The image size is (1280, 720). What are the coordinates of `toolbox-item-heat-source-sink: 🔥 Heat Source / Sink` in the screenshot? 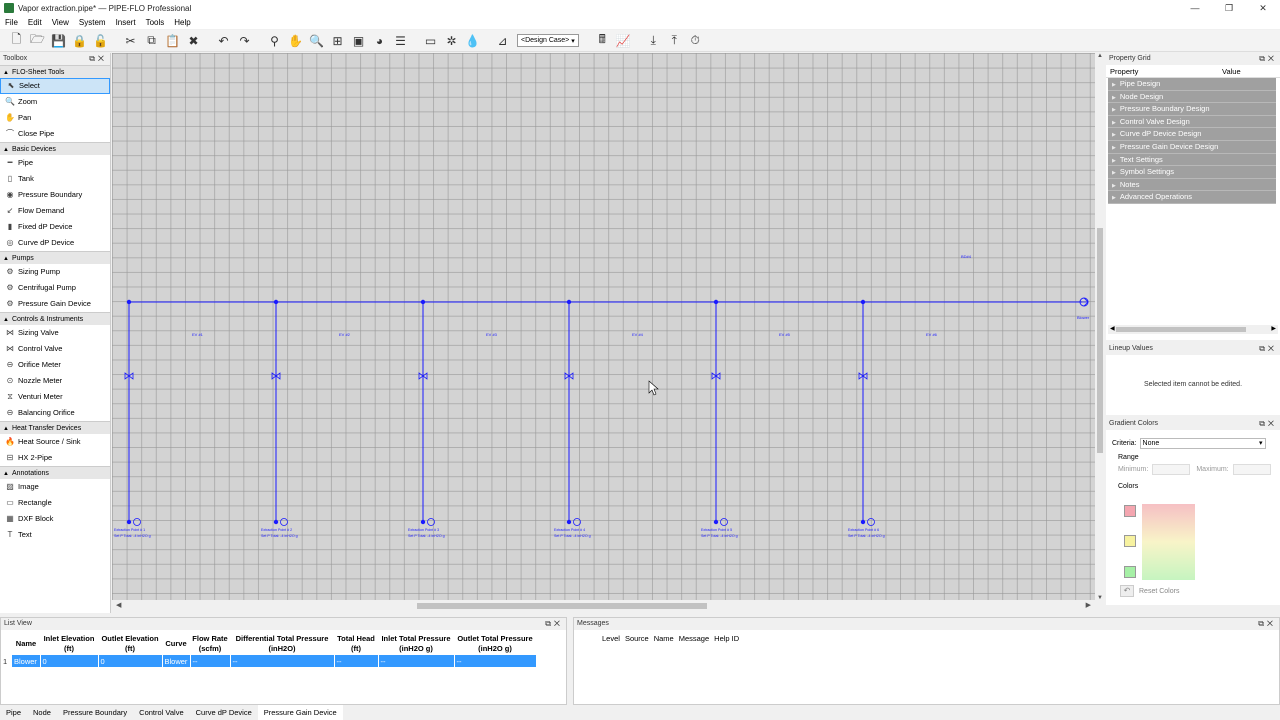 It's located at (55, 442).